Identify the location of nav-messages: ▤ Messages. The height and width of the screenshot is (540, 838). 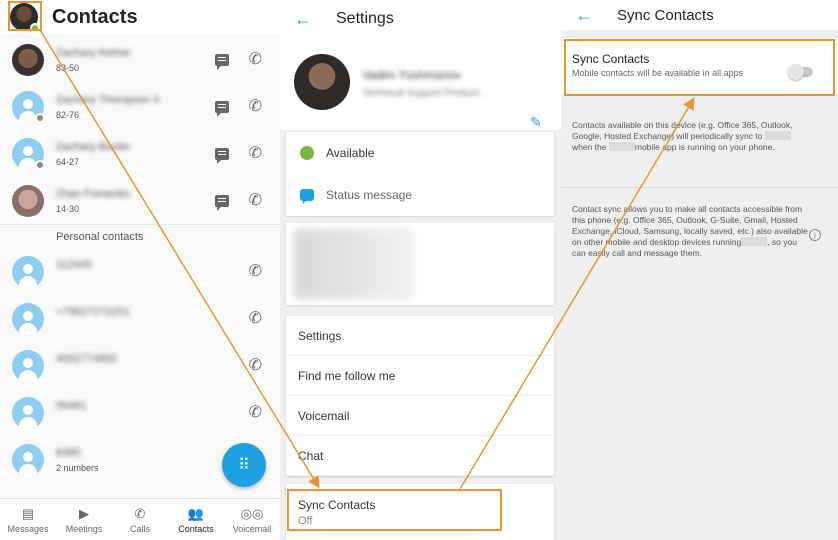
(28, 519).